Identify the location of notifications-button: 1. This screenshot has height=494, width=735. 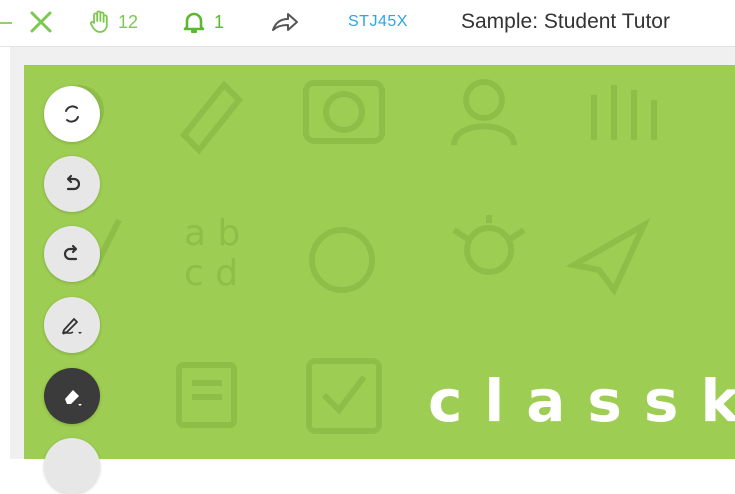
(203, 22).